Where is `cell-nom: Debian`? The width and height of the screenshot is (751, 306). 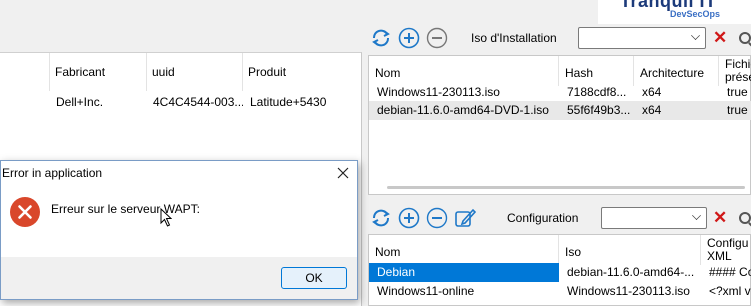 cell-nom: Debian is located at coordinates (464, 272).